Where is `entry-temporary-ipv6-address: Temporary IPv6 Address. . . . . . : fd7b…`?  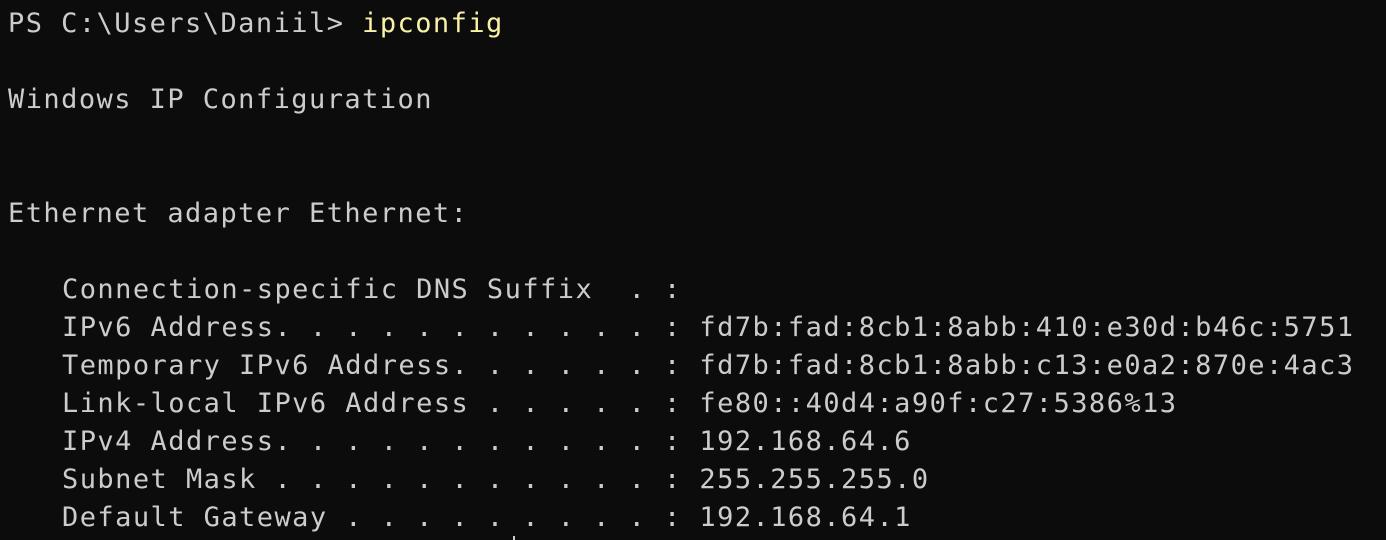
entry-temporary-ipv6-address: Temporary IPv6 Address. . . . . . : fd7b… is located at coordinates (708, 366).